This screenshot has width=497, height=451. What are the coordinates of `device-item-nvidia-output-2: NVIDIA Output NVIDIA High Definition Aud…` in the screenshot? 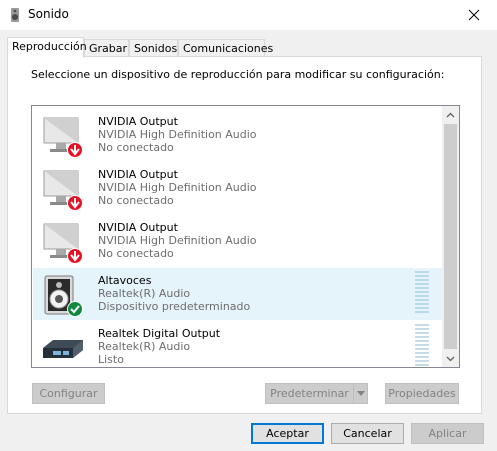 It's located at (238, 188).